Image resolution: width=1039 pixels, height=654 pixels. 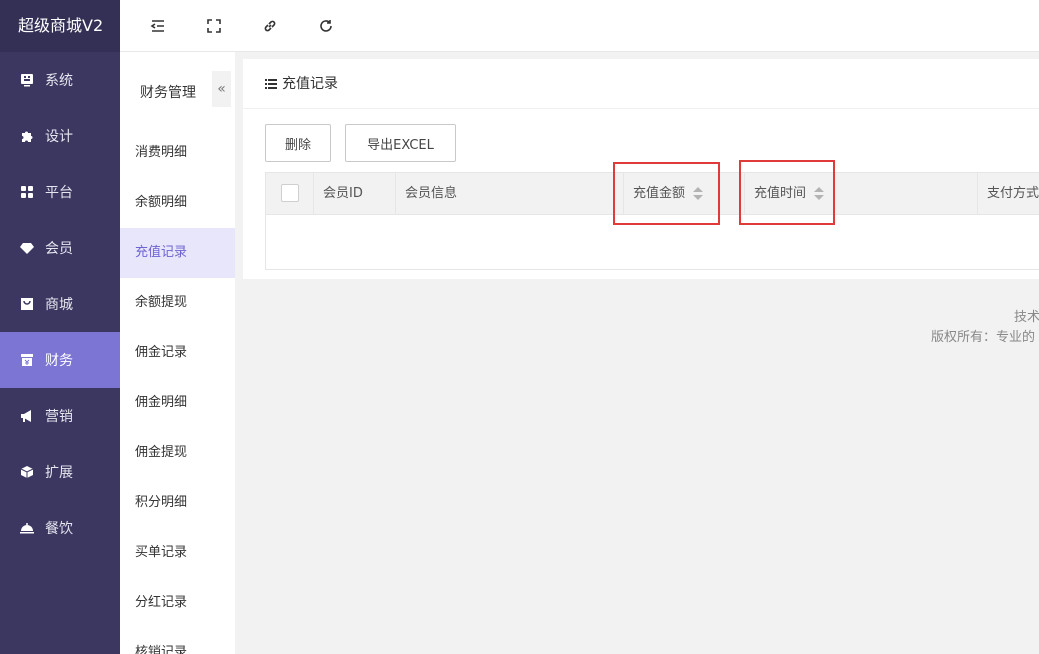 I want to click on highlight-box-time, so click(x=787, y=192).